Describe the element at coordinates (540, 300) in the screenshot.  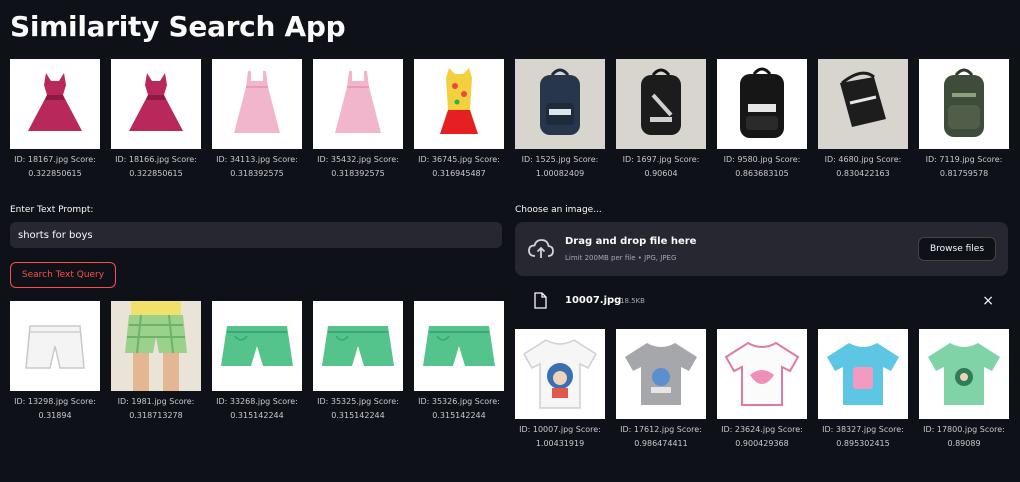
I see `file-icon` at that location.